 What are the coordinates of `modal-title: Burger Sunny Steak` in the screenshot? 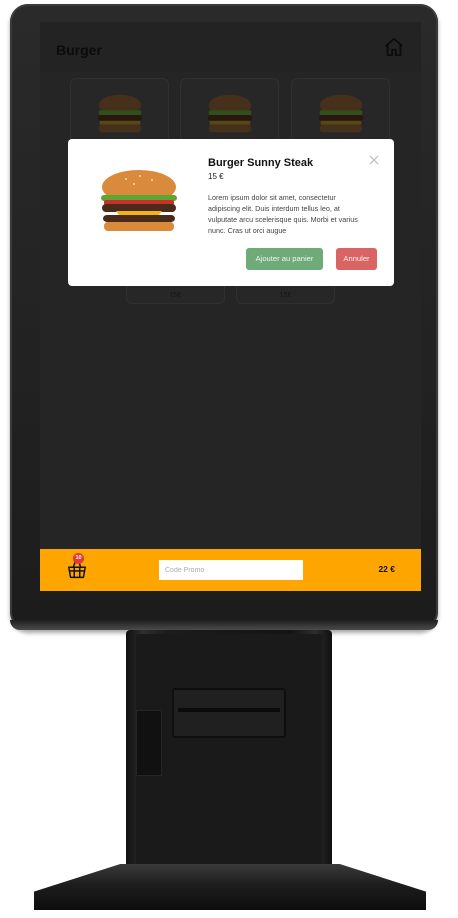 It's located at (261, 163).